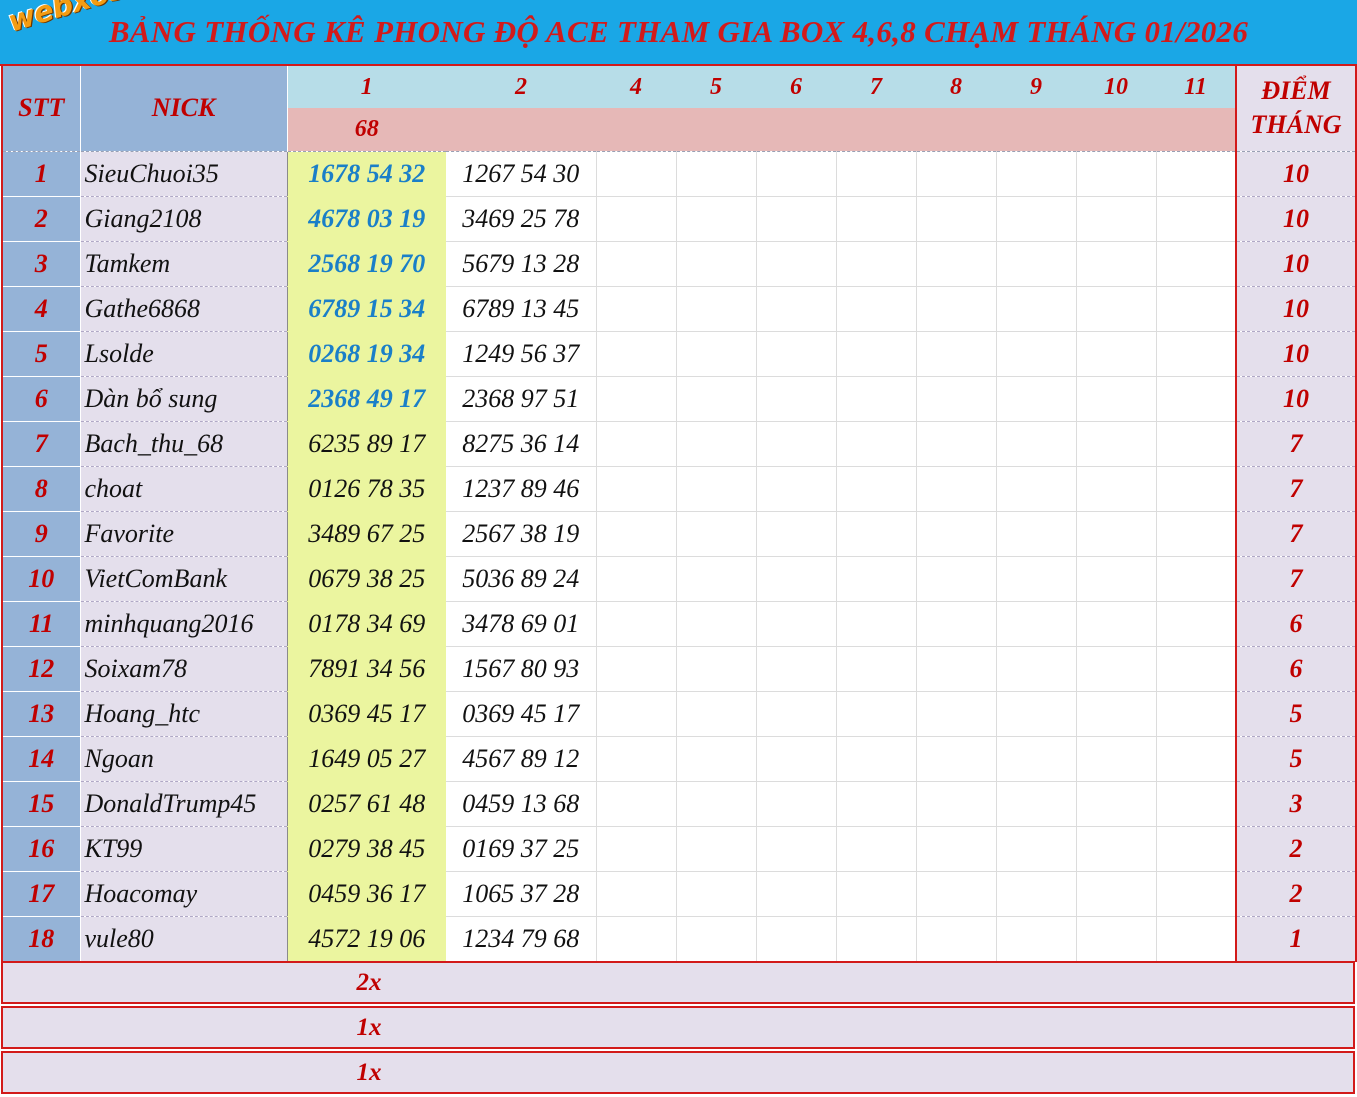  What do you see at coordinates (679, 174) in the screenshot?
I see `table-row: 1 SieuChuoi35 1678 54 32 1267 54 30 10` at bounding box center [679, 174].